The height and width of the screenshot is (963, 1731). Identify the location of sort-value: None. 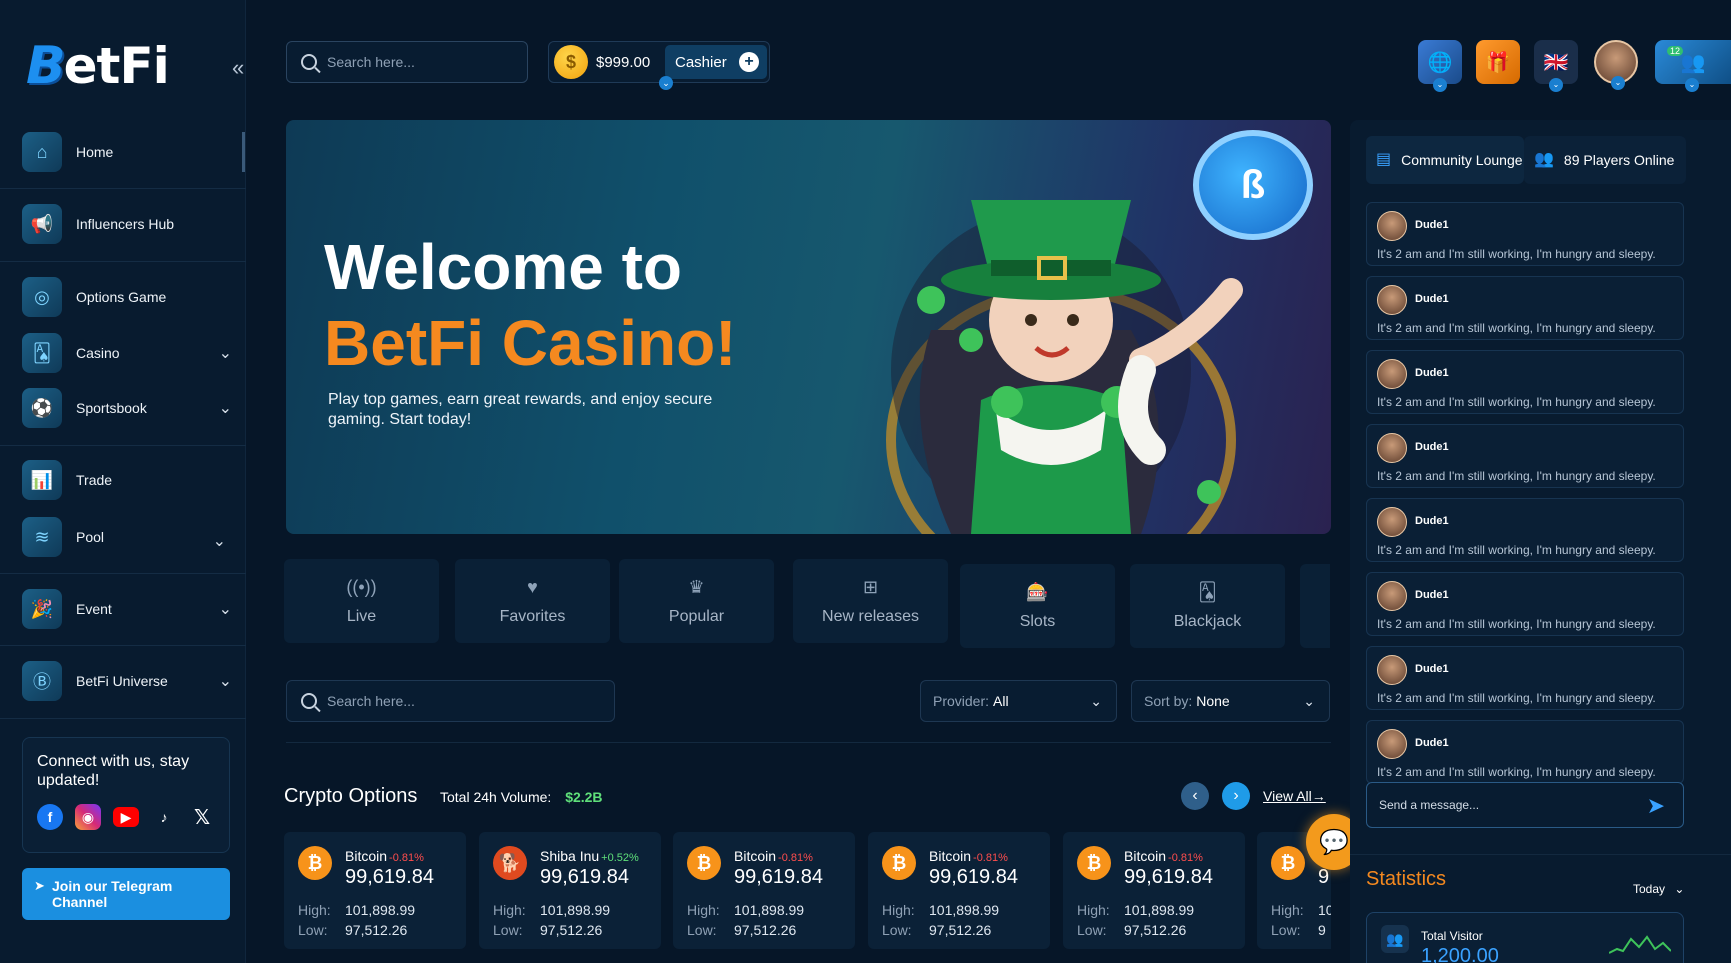
(1213, 701).